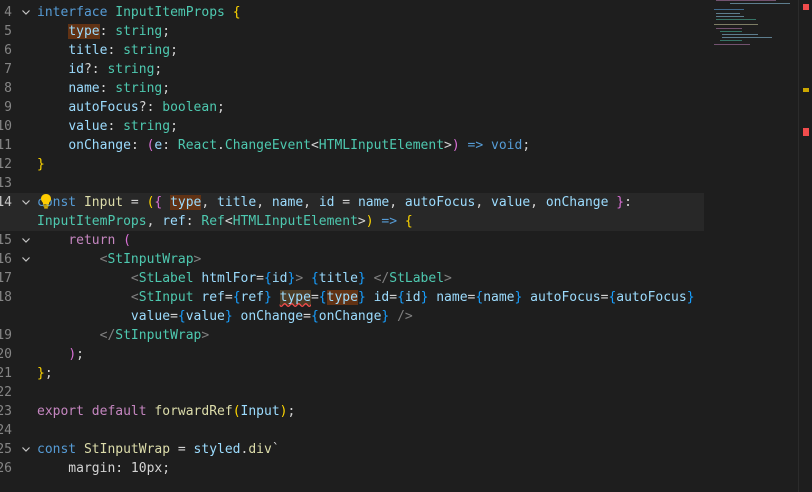 The width and height of the screenshot is (812, 492). Describe the element at coordinates (123, 335) in the screenshot. I see `code-text: </StInputWrap>` at that location.